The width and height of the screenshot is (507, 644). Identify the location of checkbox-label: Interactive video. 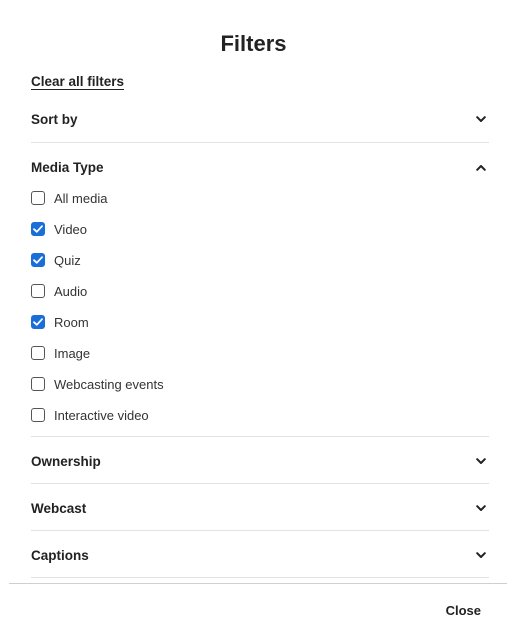
(101, 415).